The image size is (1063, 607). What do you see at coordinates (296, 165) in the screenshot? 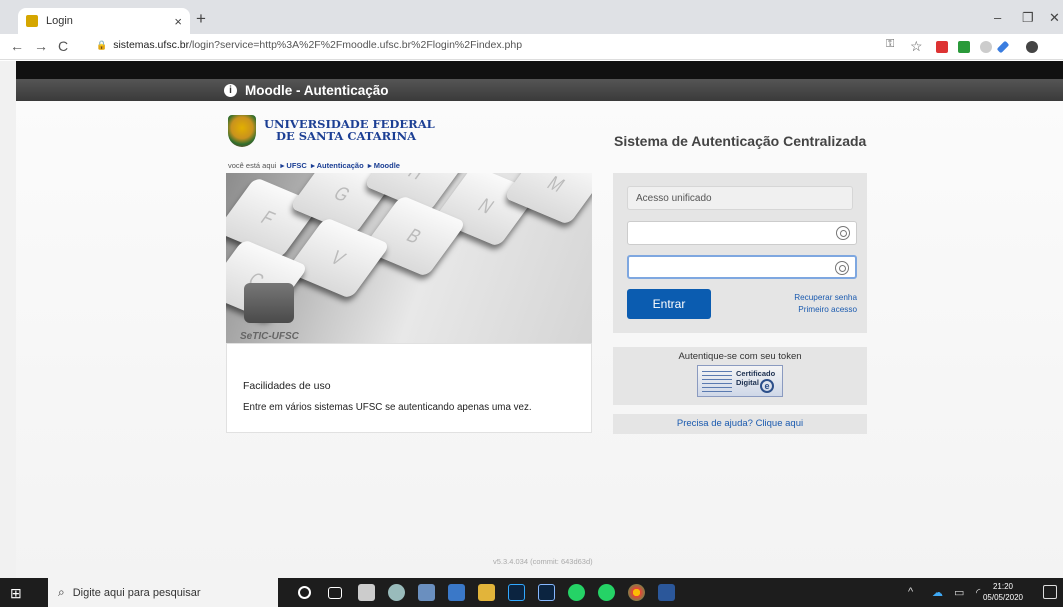
I see `breadcrumb-item-ufsc: UFSC` at bounding box center [296, 165].